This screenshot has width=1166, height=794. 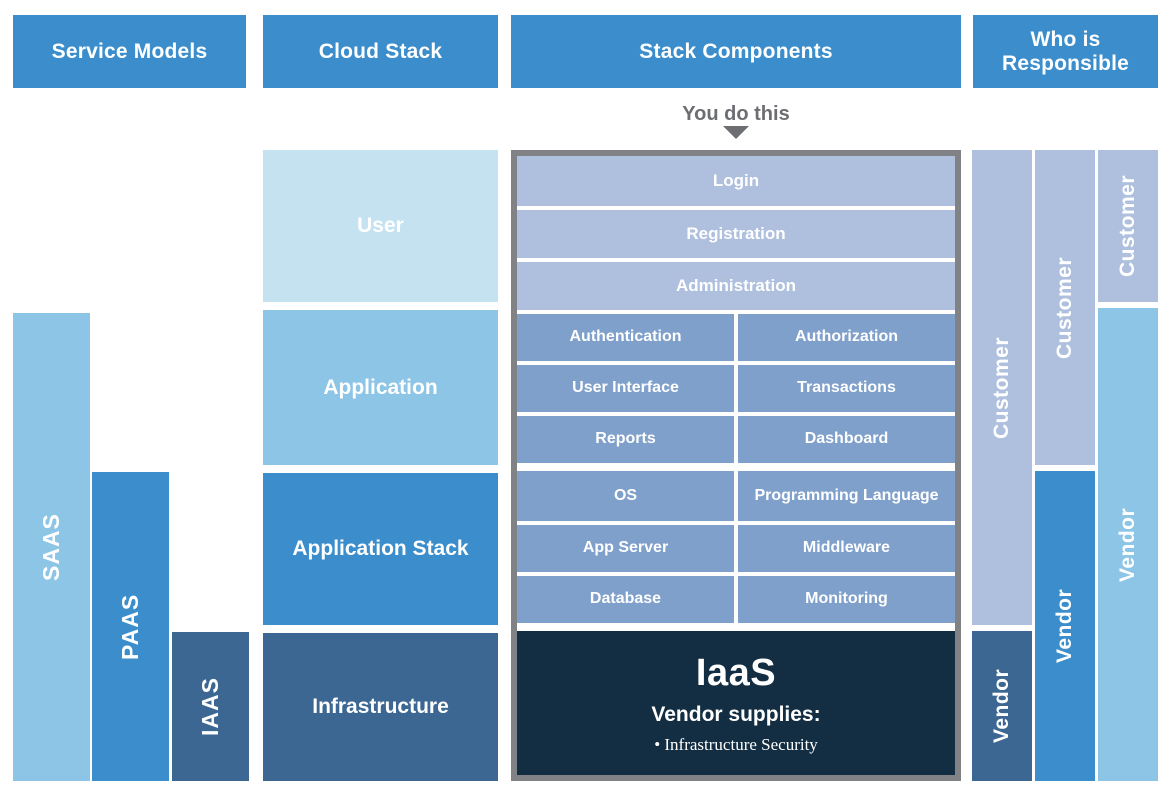 I want to click on cloud-stack-layer-application-label: Application, so click(x=380, y=387).